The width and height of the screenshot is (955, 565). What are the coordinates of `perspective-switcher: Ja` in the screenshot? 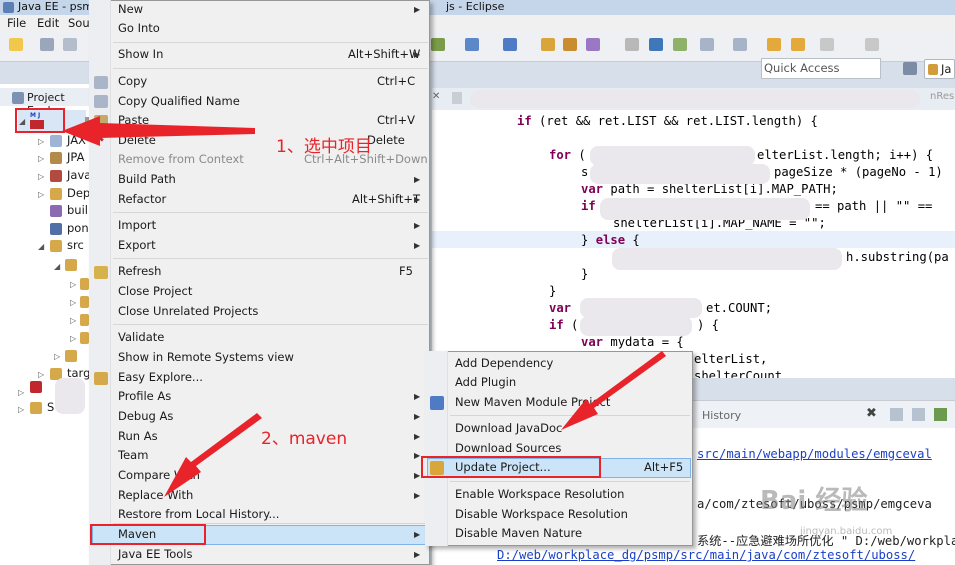 It's located at (924, 69).